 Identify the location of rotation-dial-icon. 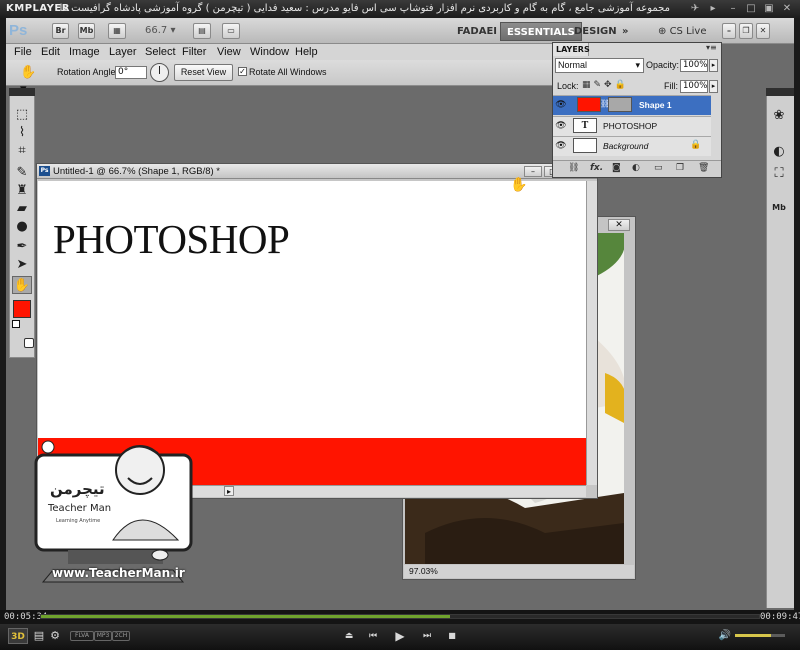
(159, 72).